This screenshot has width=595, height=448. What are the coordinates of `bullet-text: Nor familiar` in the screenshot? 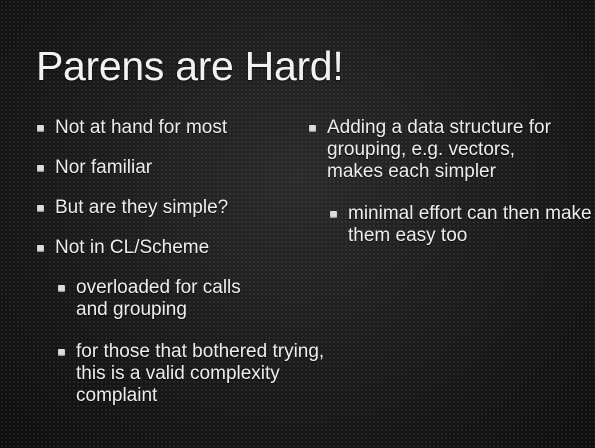 It's located at (104, 167).